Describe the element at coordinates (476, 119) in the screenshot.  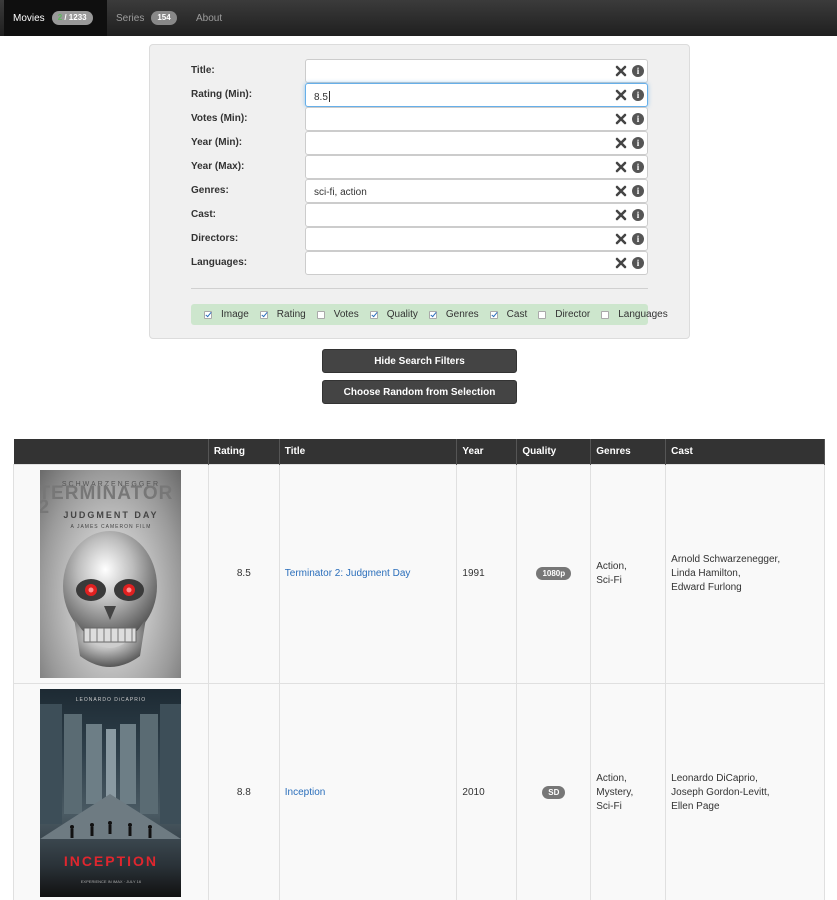
I see `votes-min-filter-input: i` at that location.